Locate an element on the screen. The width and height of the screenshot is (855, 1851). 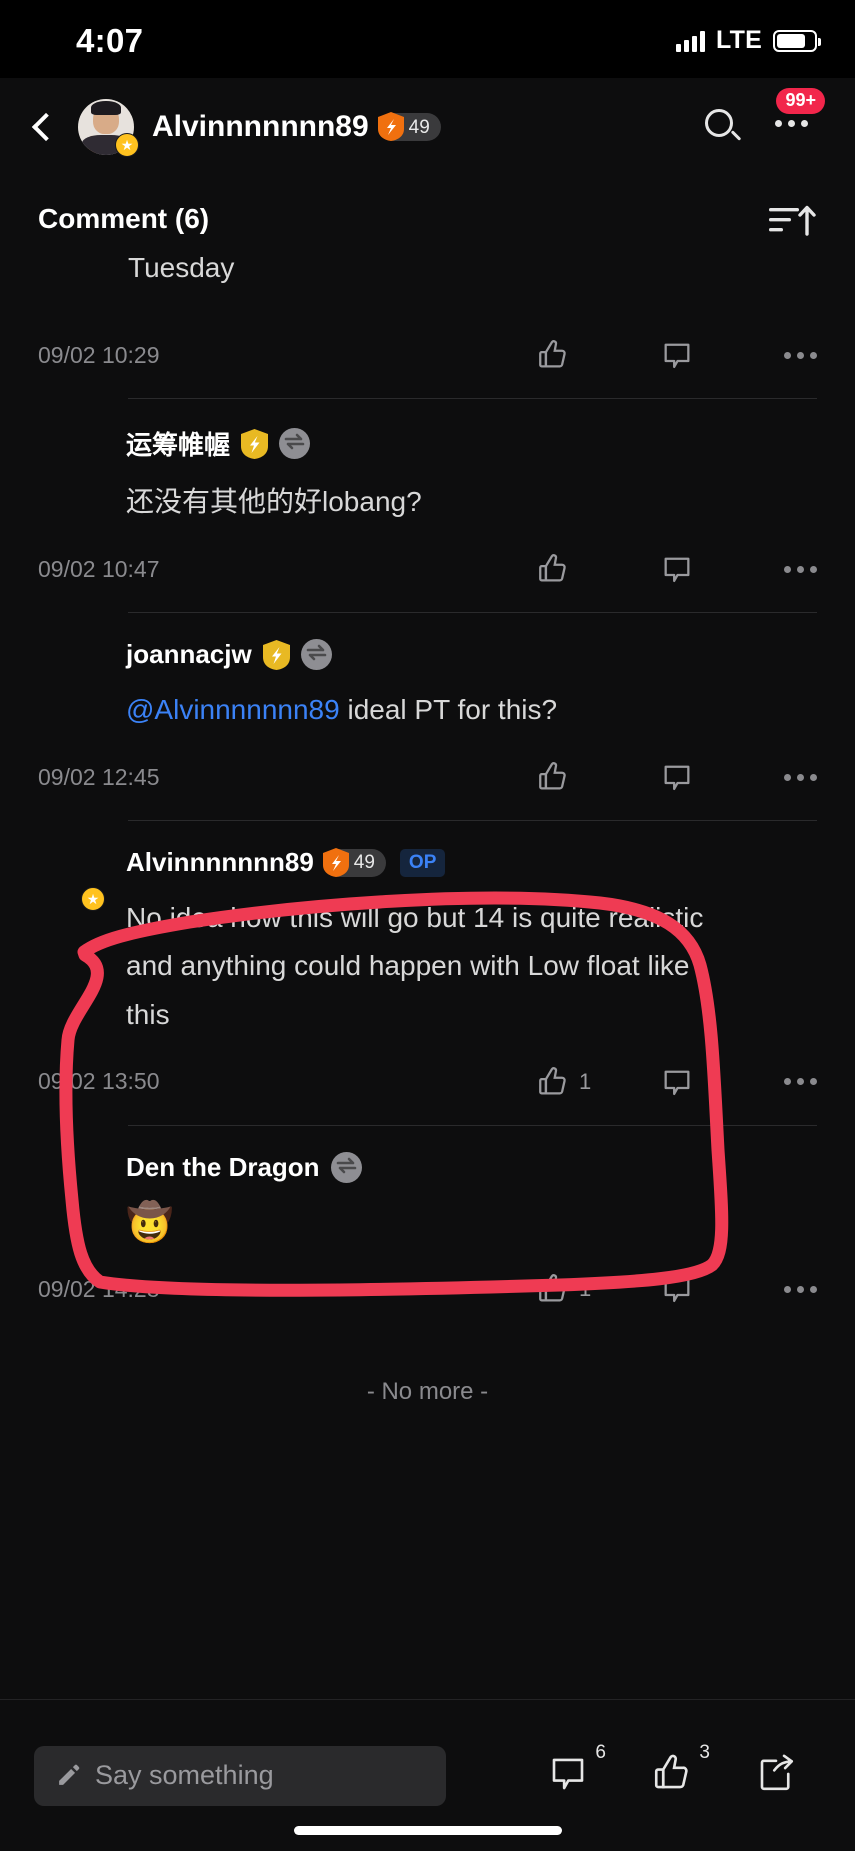
bottom-comment-button: 6 is located at coordinates (576, 1770).